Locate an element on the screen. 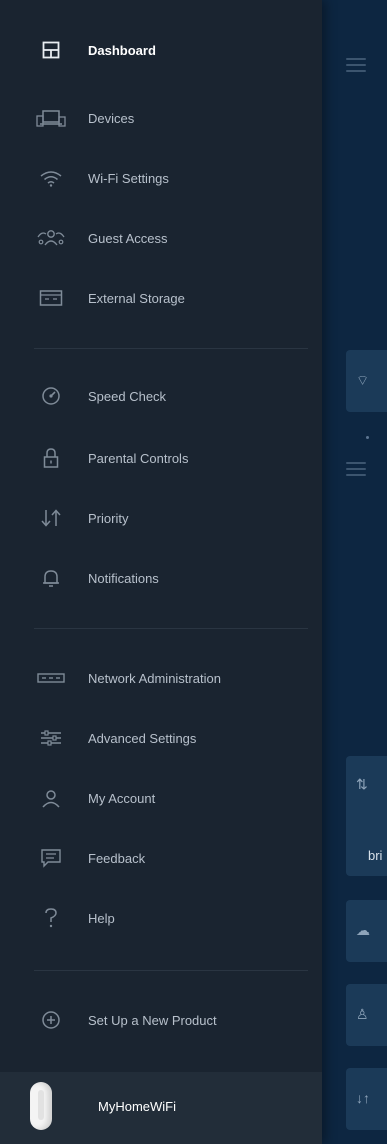  bell-icon is located at coordinates (51, 578).